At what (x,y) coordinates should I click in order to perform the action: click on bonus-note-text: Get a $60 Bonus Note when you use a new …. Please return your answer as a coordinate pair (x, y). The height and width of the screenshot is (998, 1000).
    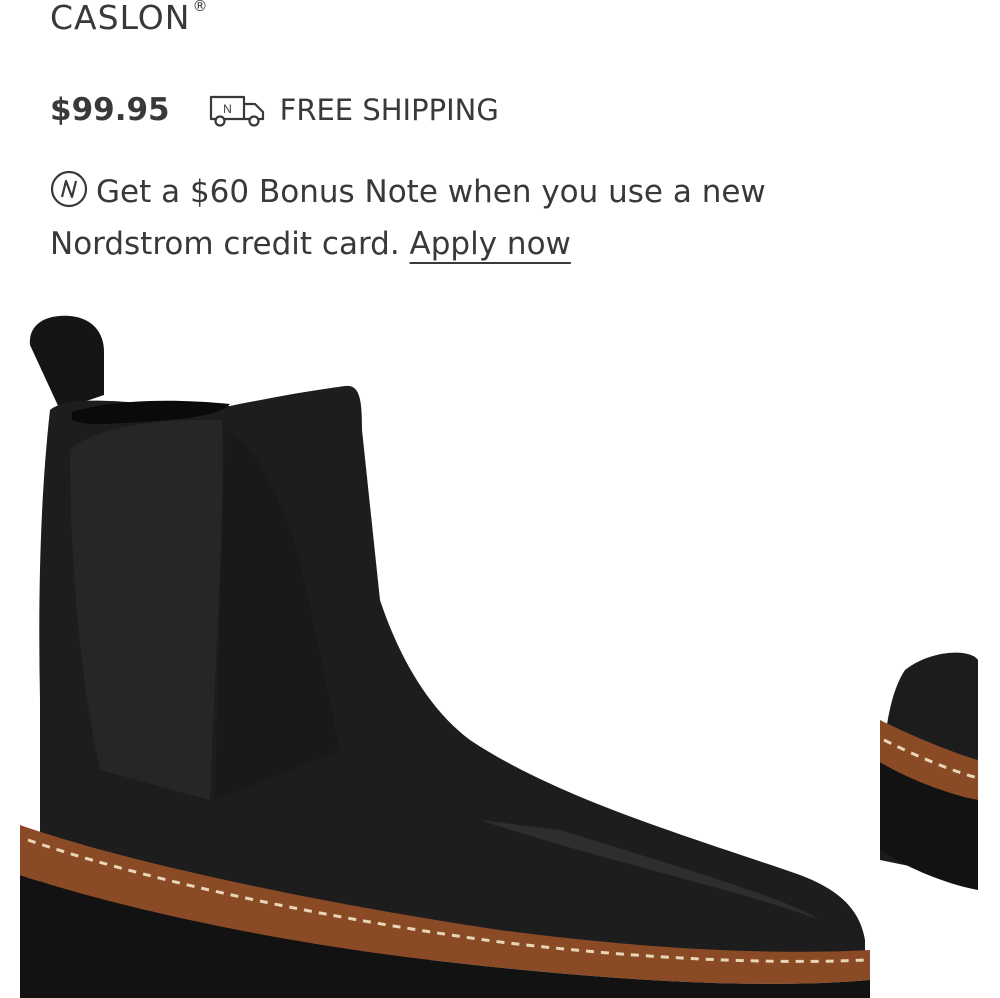
    Looking at the image, I should click on (408, 218).